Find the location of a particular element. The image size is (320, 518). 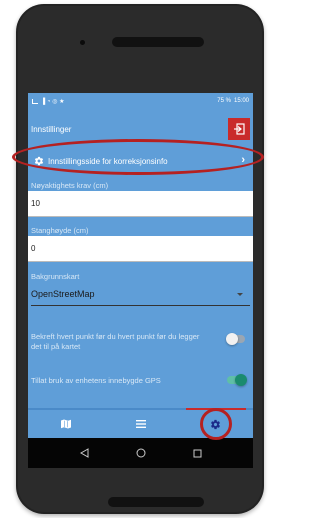

builtin-gps-toggle is located at coordinates (237, 380).